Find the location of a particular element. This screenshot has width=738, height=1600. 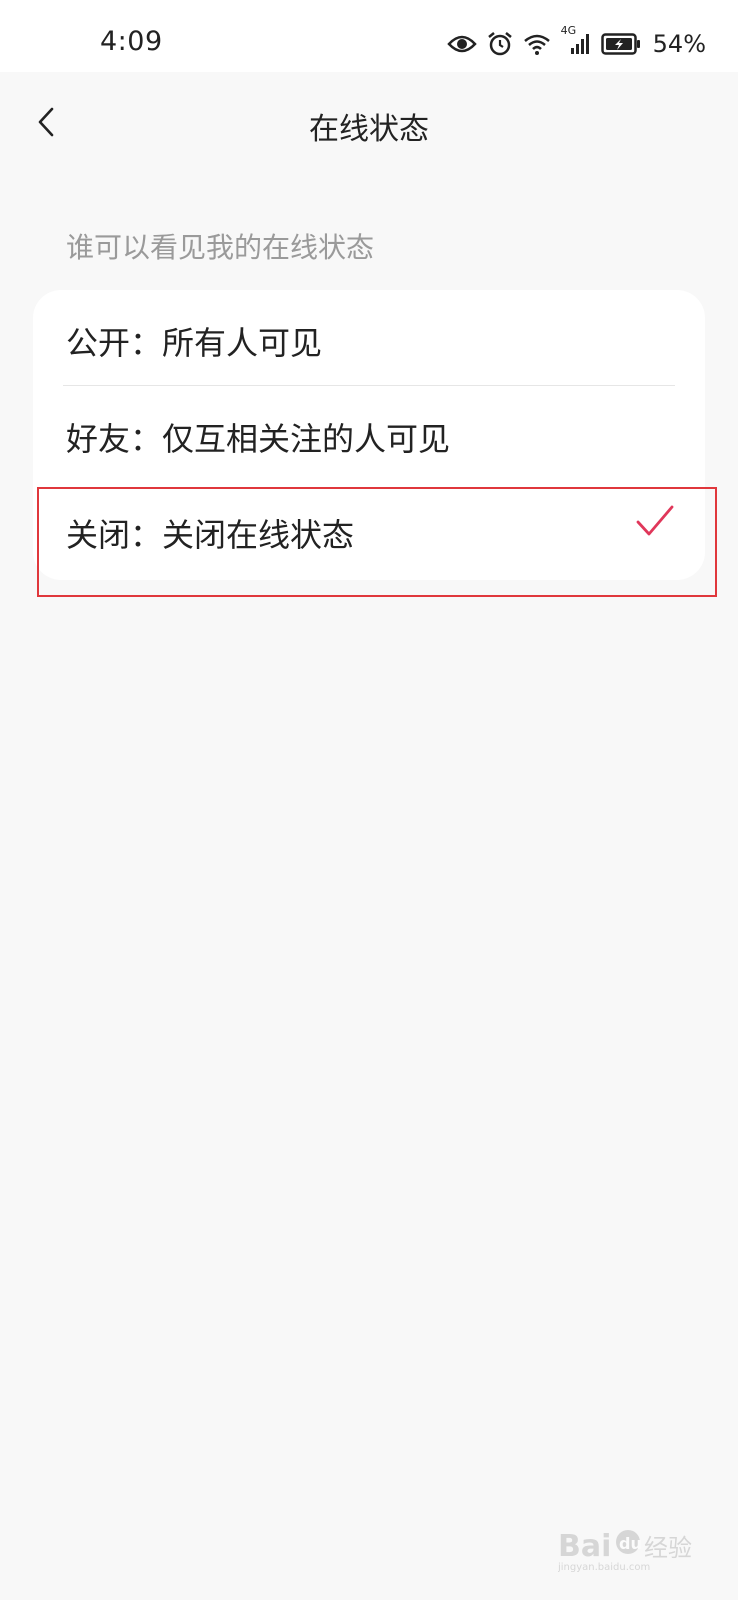

option-friends: 好友：仅互相关注的人可见 is located at coordinates (369, 434).